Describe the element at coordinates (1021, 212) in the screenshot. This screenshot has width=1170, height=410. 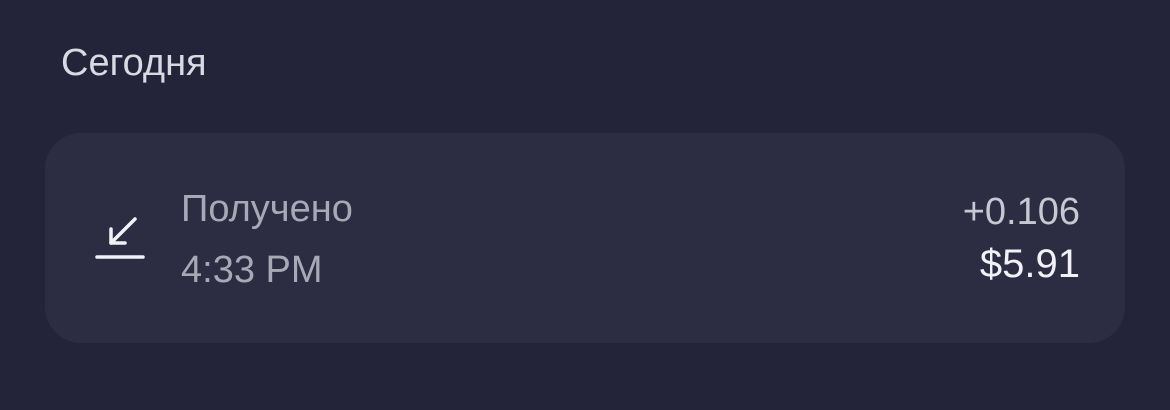
I see `transaction-amount: +0.106` at that location.